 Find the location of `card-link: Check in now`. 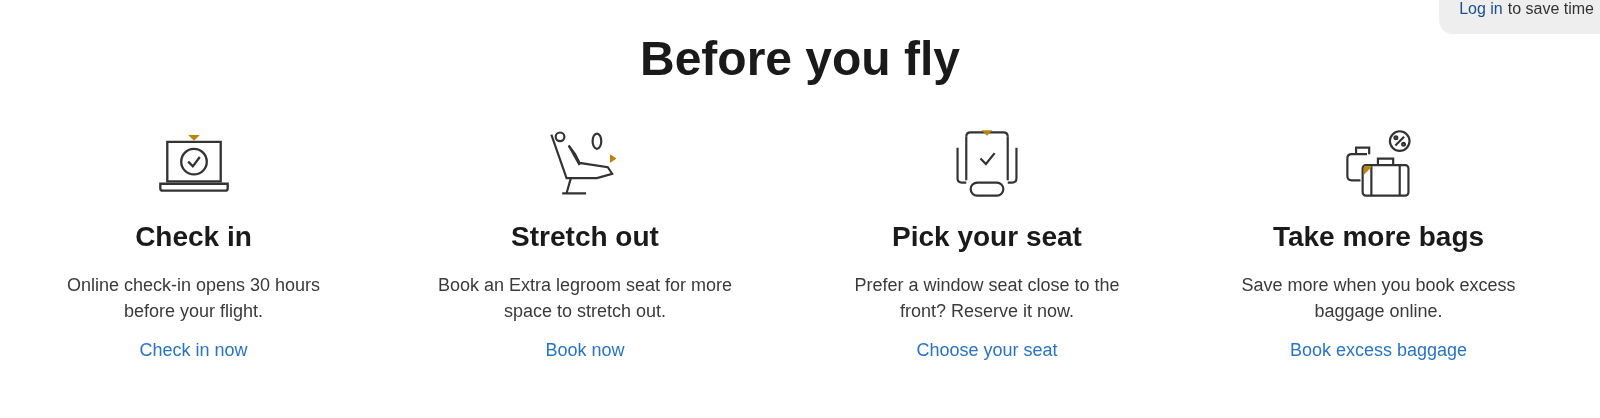

card-link: Check in now is located at coordinates (193, 350).